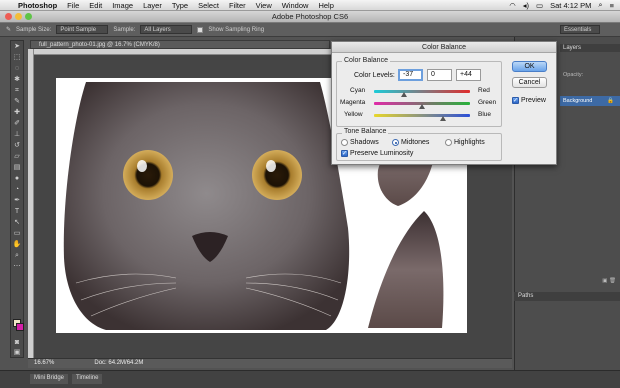 Image resolution: width=620 pixels, height=388 pixels. Describe the element at coordinates (17, 233) in the screenshot. I see `shape-tool-icon: ▭` at that location.